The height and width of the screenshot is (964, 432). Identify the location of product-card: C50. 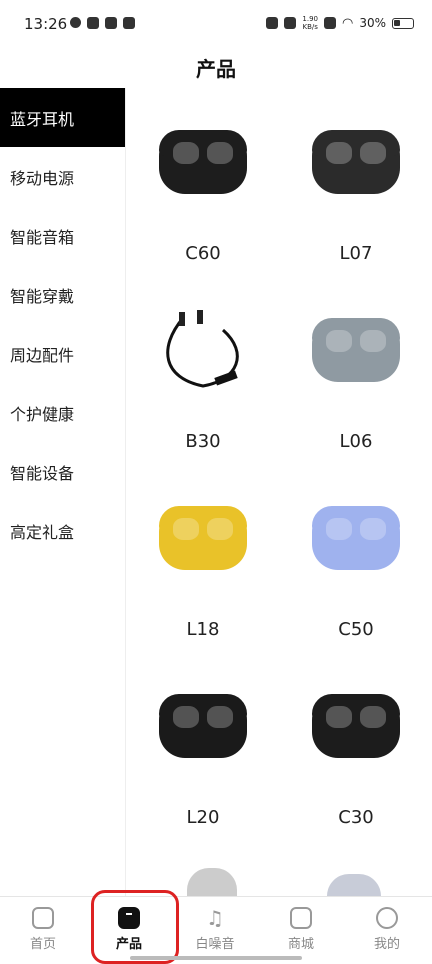
(356, 558).